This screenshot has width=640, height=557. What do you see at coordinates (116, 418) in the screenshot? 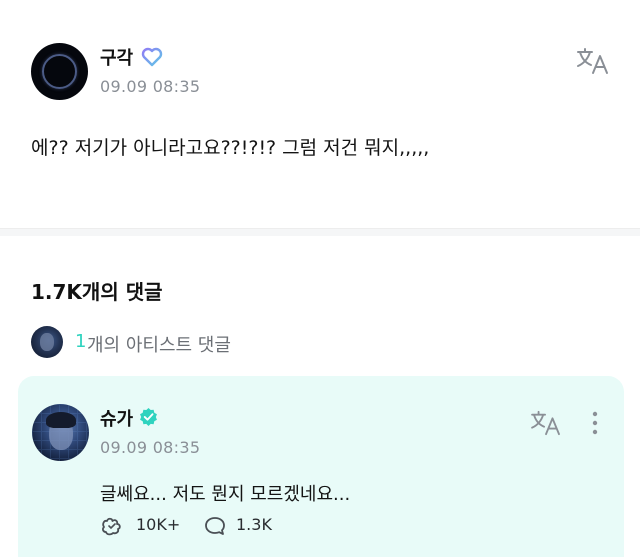
I see `comment-author-name: 슈가` at bounding box center [116, 418].